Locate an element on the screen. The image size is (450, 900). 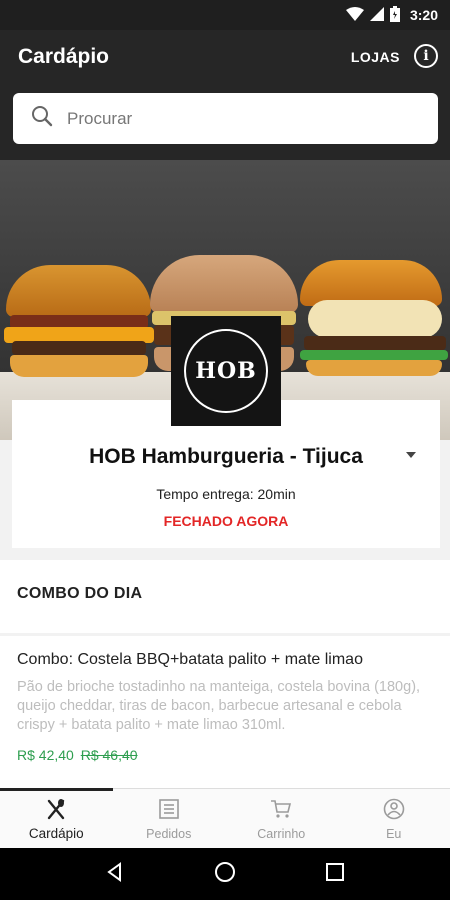
user-icon is located at coordinates (394, 810).